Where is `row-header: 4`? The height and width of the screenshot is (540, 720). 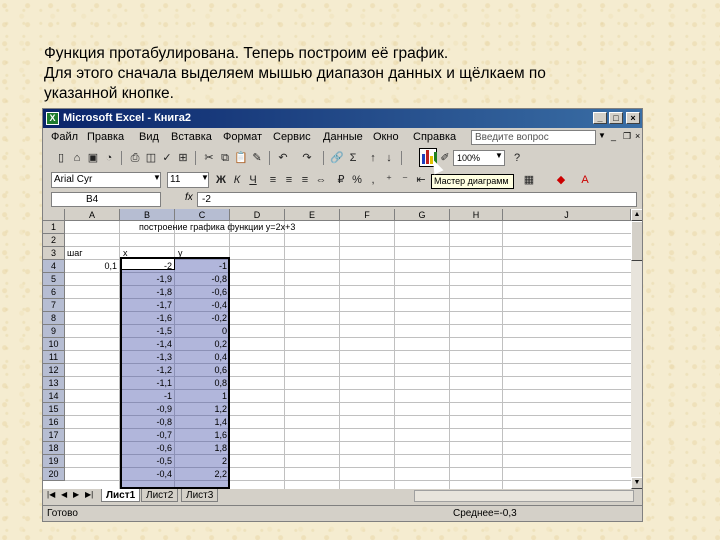
row-header: 4 is located at coordinates (54, 266).